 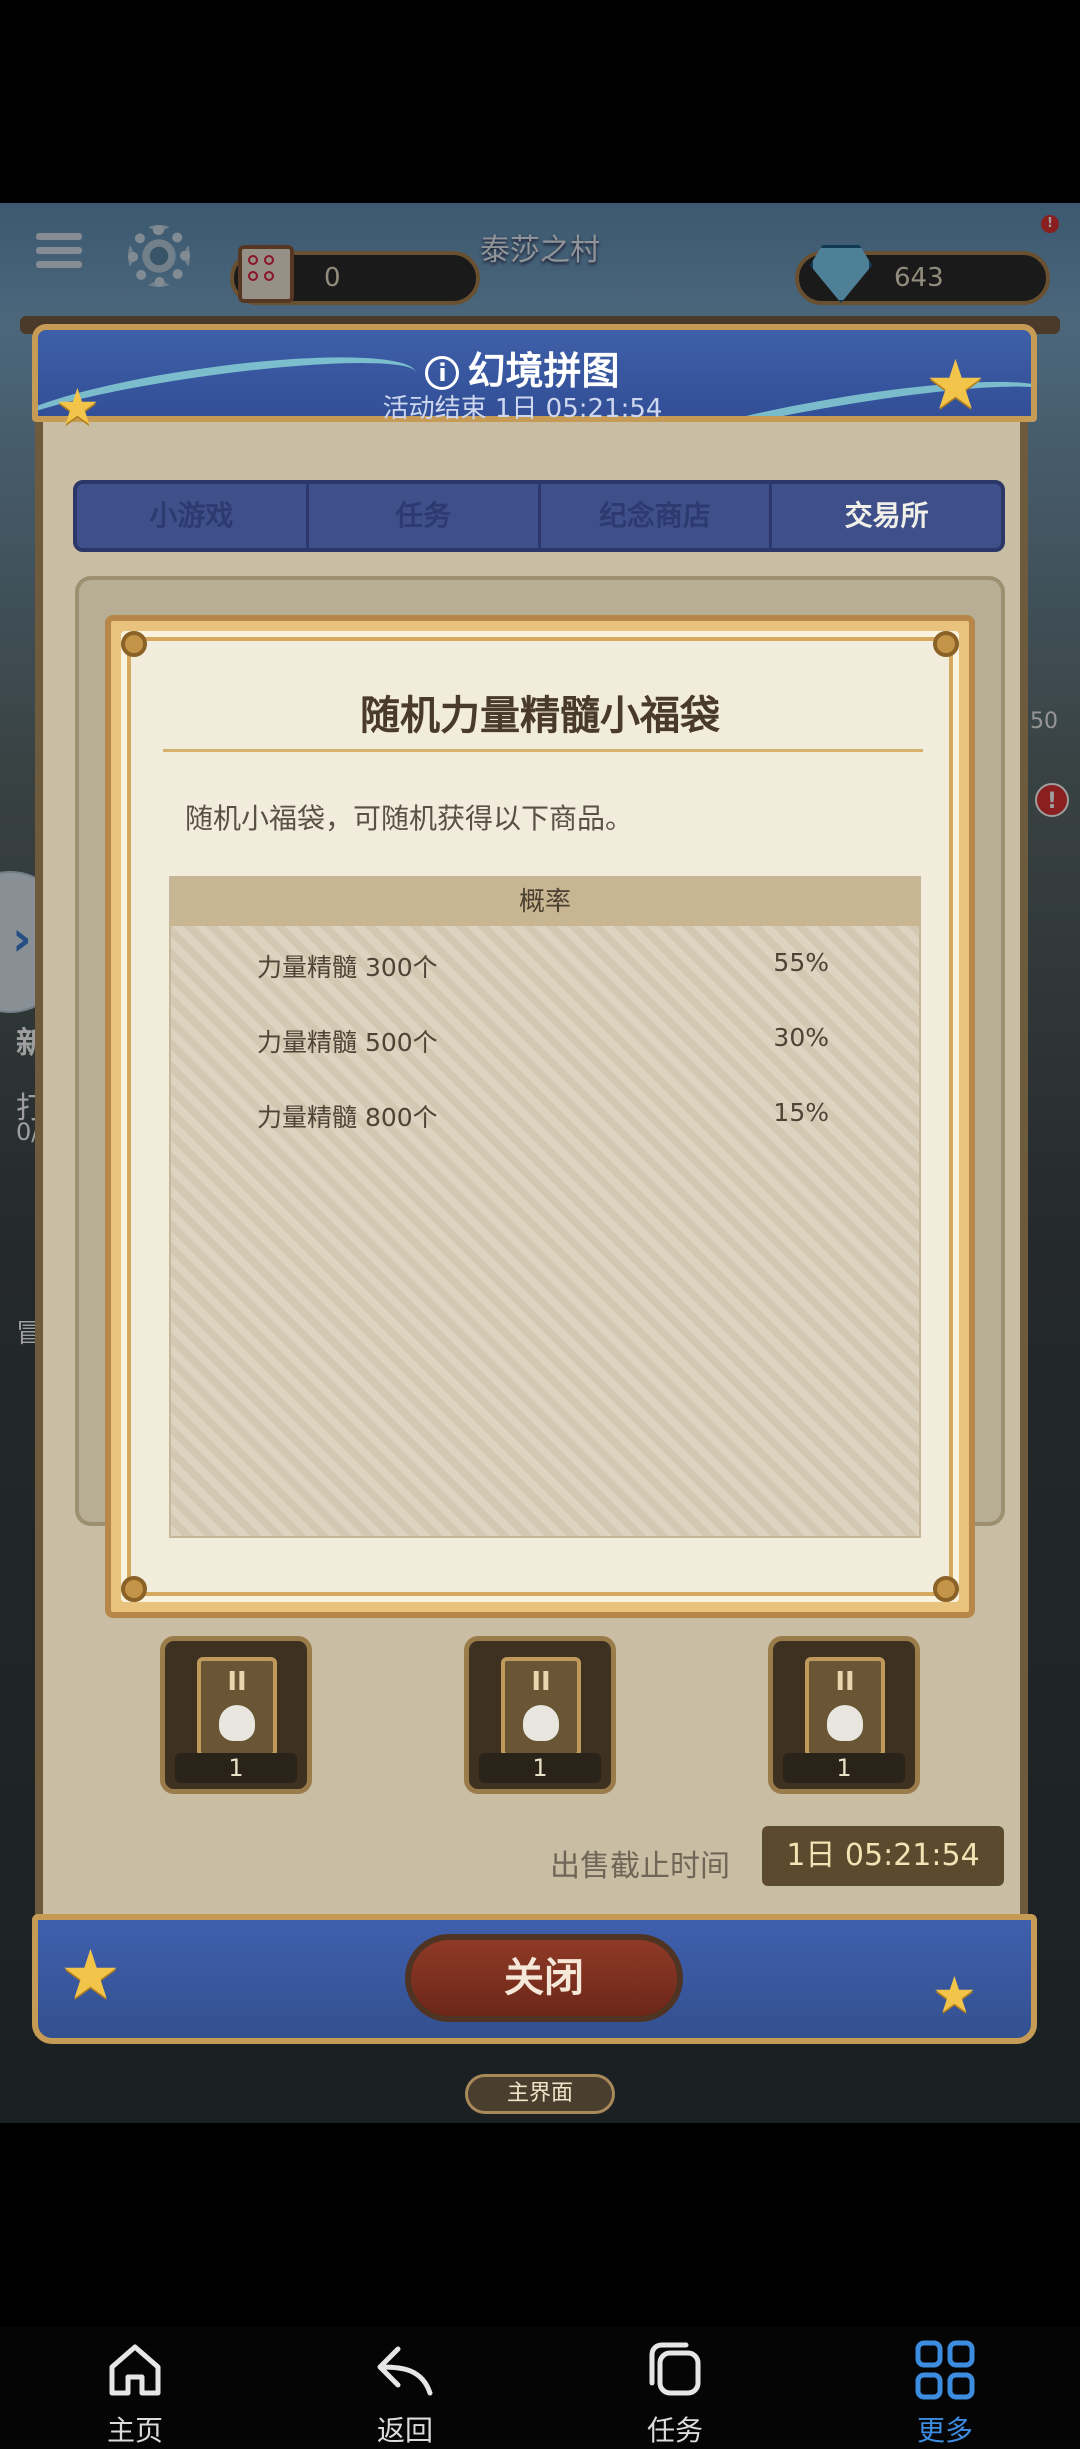 I want to click on row-item-name: 力量精髓 500个, so click(x=347, y=1042).